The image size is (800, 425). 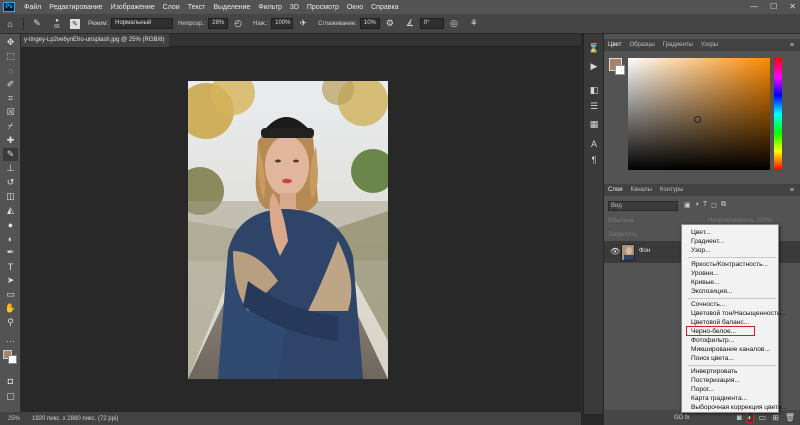 I want to click on filter-type-icon: T, so click(x=705, y=205).